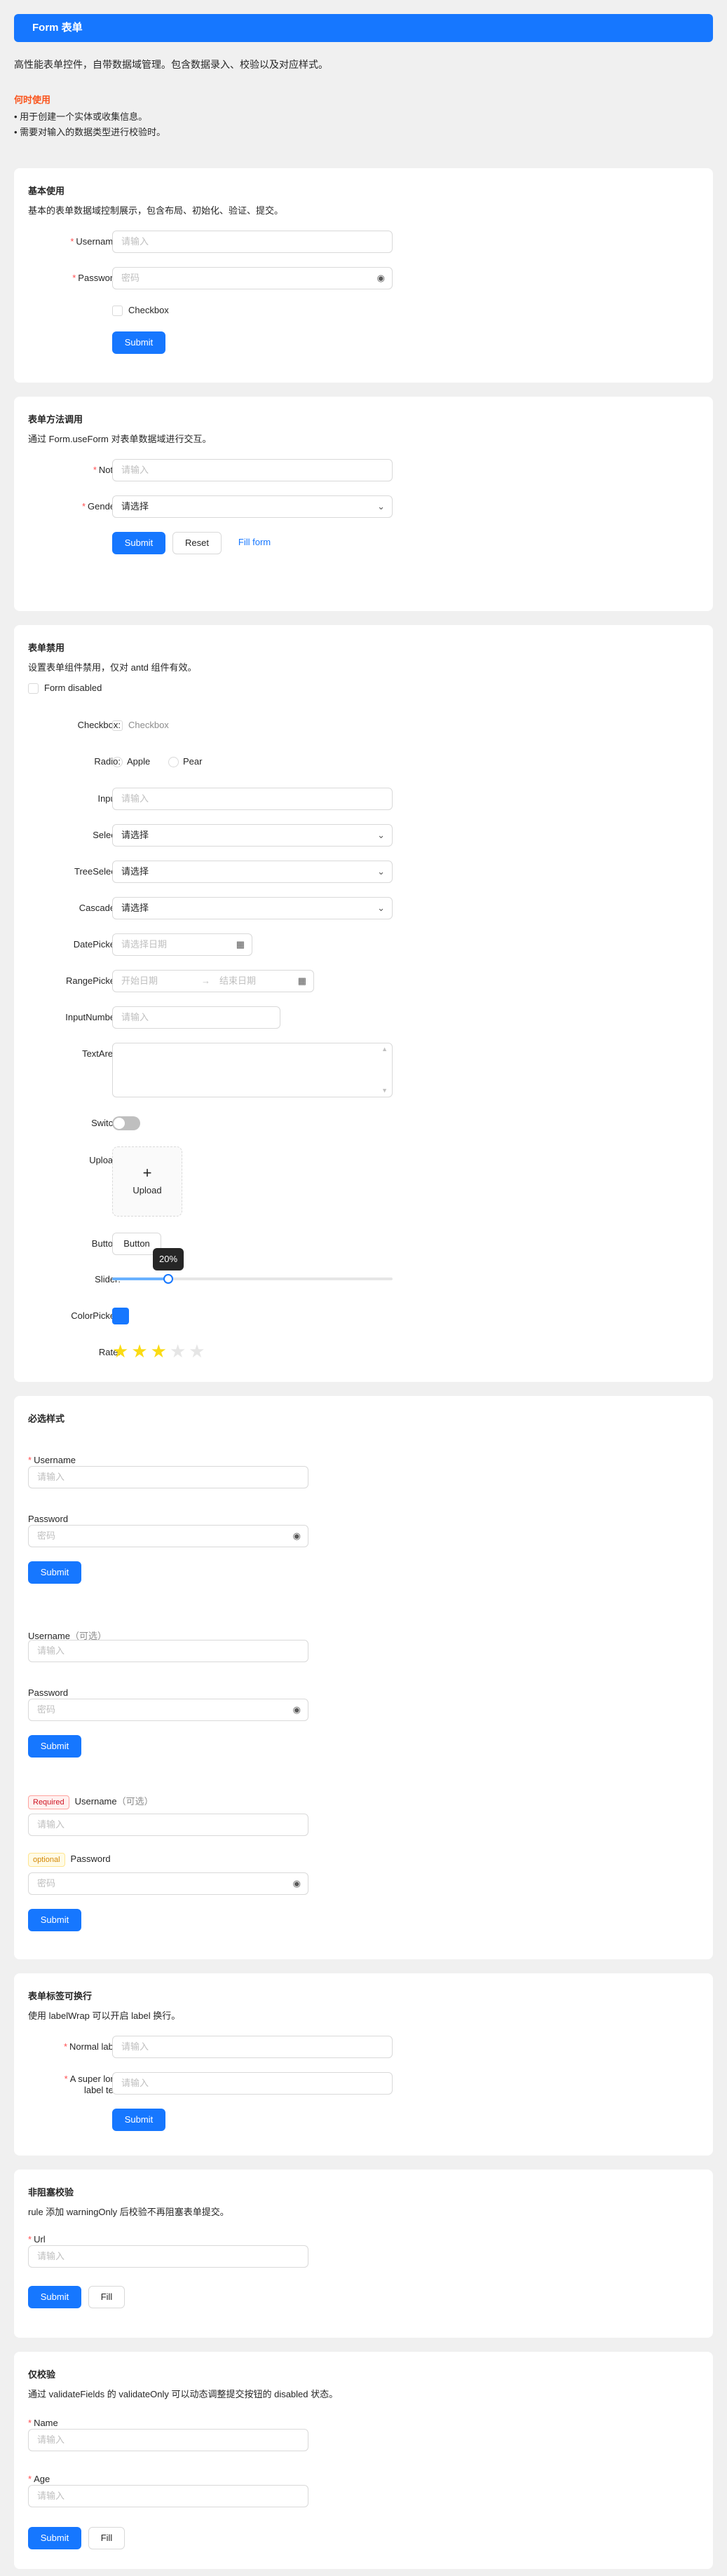 The width and height of the screenshot is (727, 2576). Describe the element at coordinates (252, 836) in the screenshot. I see `select-field: 请选择 ⌄` at that location.